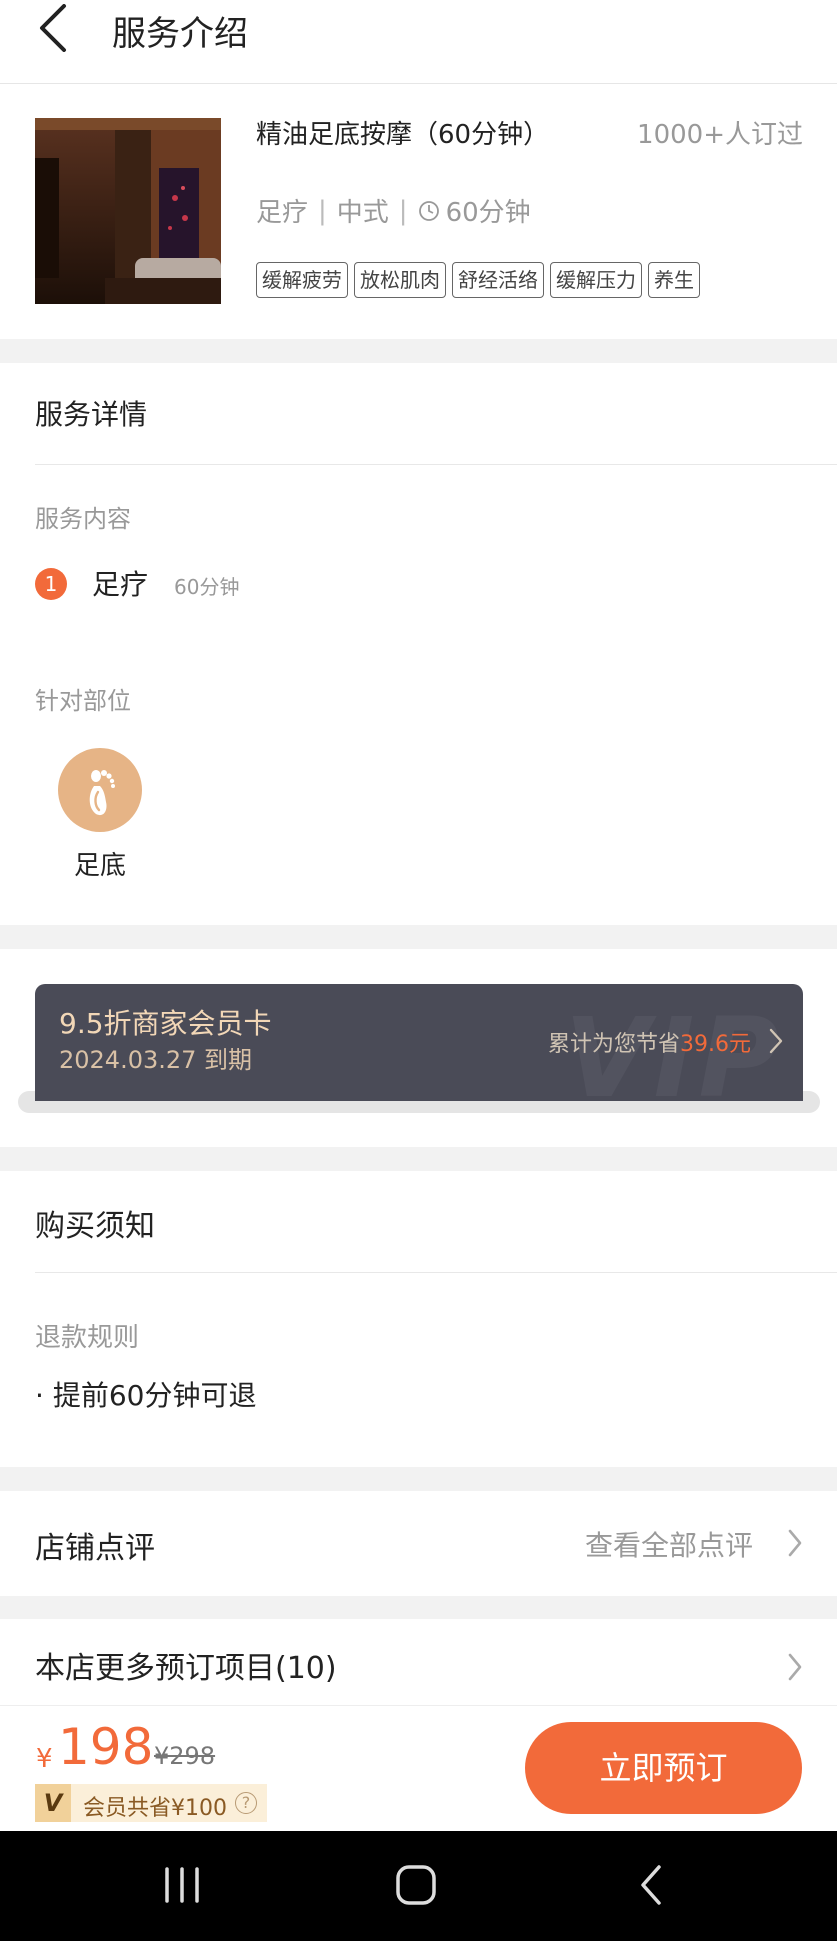  I want to click on bottom-price-bar: ¥ 198 ¥298 V 会员共省¥100 ? 立即预订, so click(418, 1768).